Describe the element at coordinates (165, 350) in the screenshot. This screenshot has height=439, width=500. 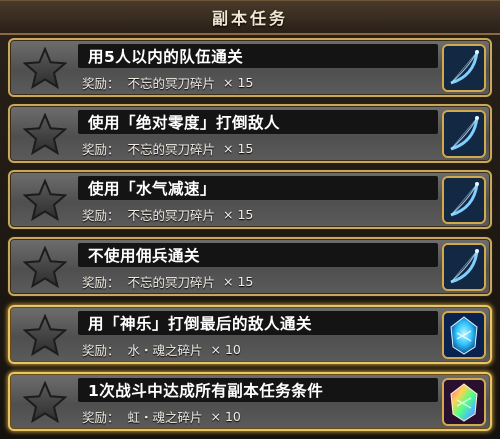
I see `reward-item-name: 水・魂之碎片` at that location.